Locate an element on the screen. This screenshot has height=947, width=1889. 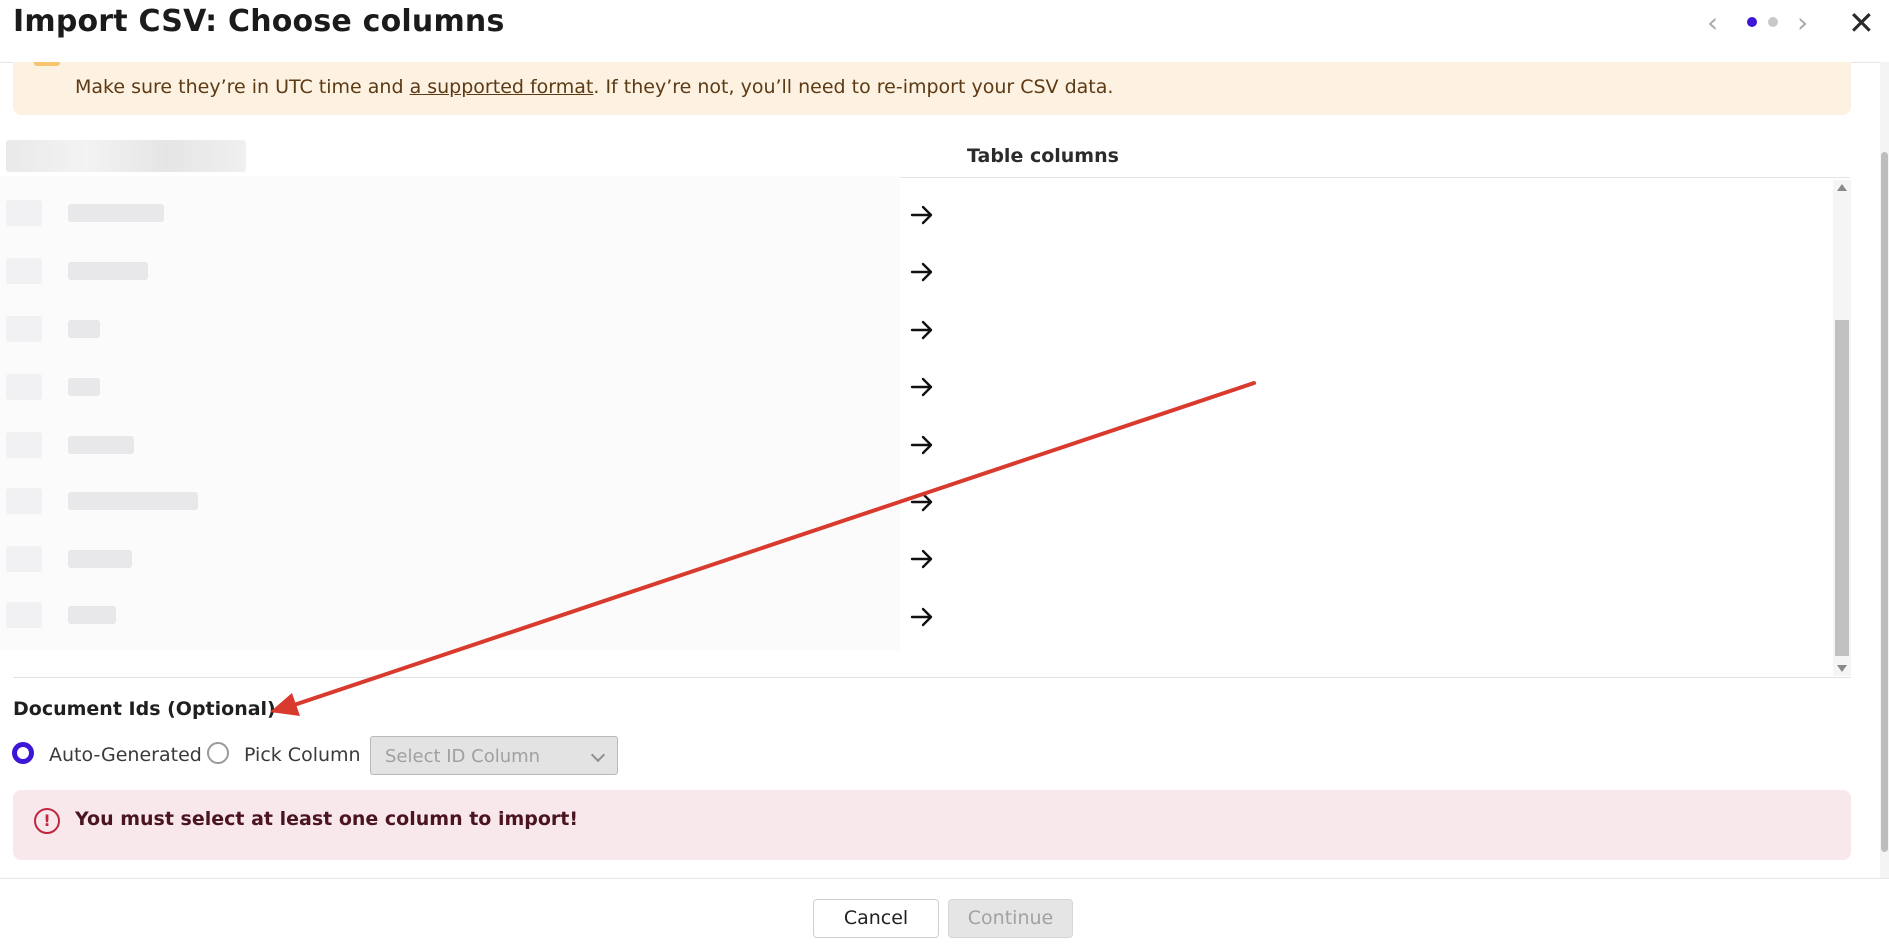
table-columns-heading: Table columns is located at coordinates (1043, 156).